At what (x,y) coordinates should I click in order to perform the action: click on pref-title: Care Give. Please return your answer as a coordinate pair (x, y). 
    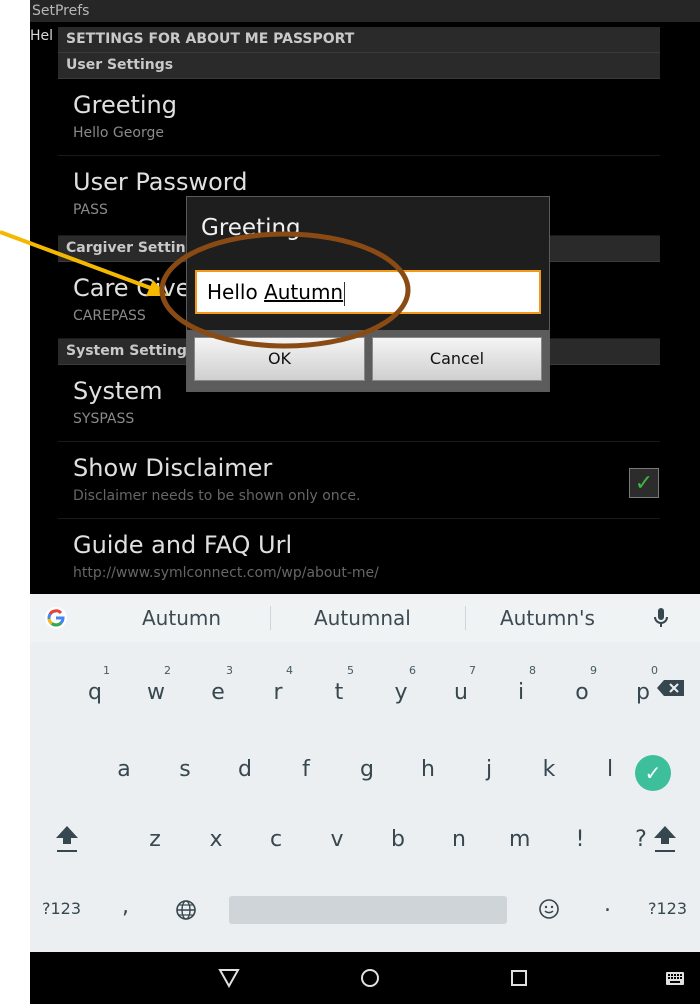
    Looking at the image, I should click on (132, 288).